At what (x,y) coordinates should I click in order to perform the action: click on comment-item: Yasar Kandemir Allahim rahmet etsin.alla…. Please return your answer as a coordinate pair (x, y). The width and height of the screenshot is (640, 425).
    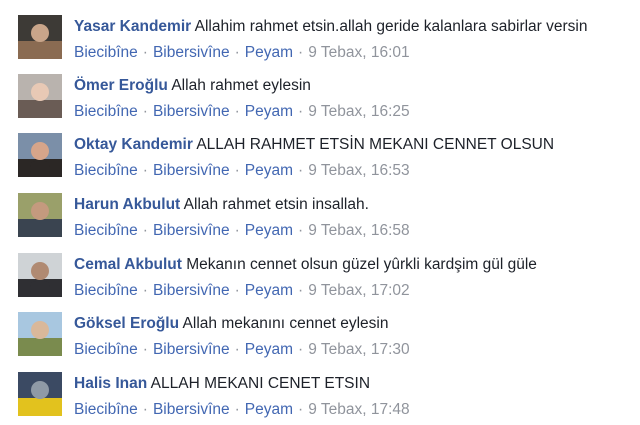
    Looking at the image, I should click on (320, 30).